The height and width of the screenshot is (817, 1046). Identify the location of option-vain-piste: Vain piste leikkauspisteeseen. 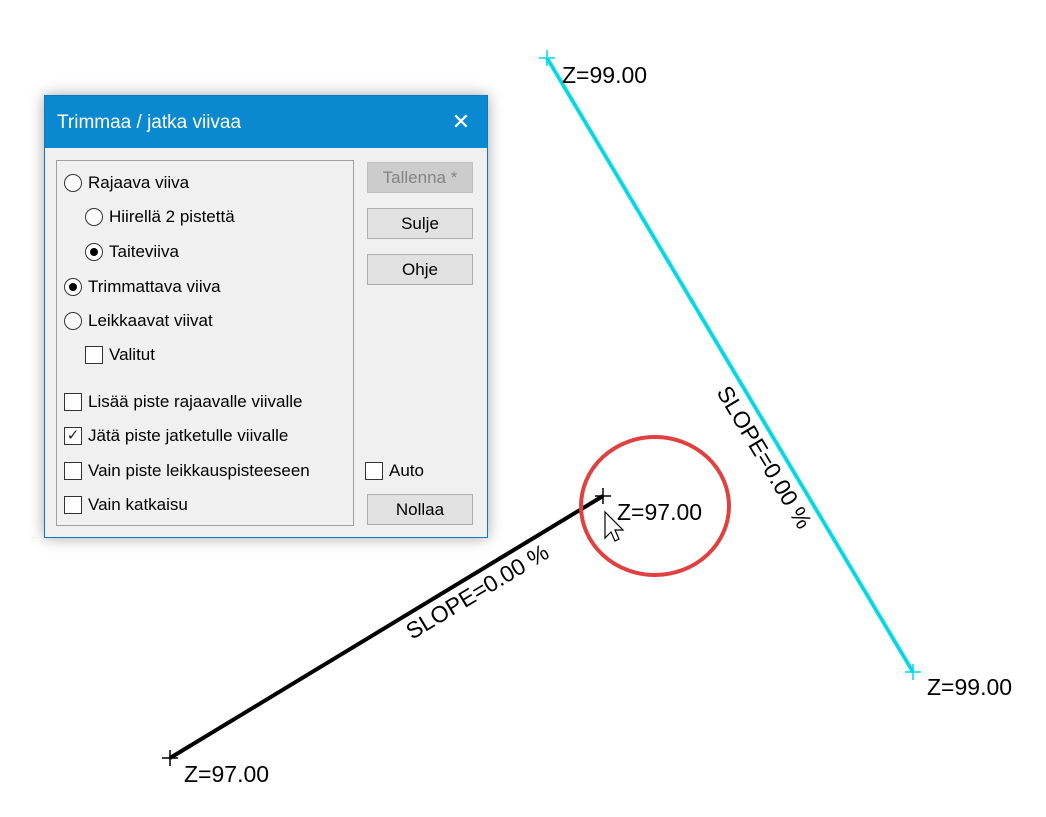
(187, 471).